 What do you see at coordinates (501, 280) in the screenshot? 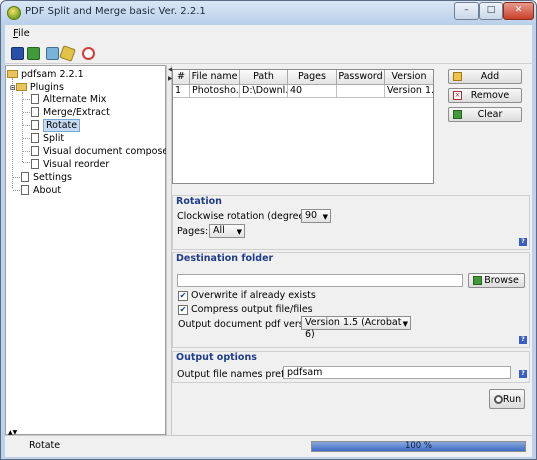
I see `browse-button-label: Browse` at bounding box center [501, 280].